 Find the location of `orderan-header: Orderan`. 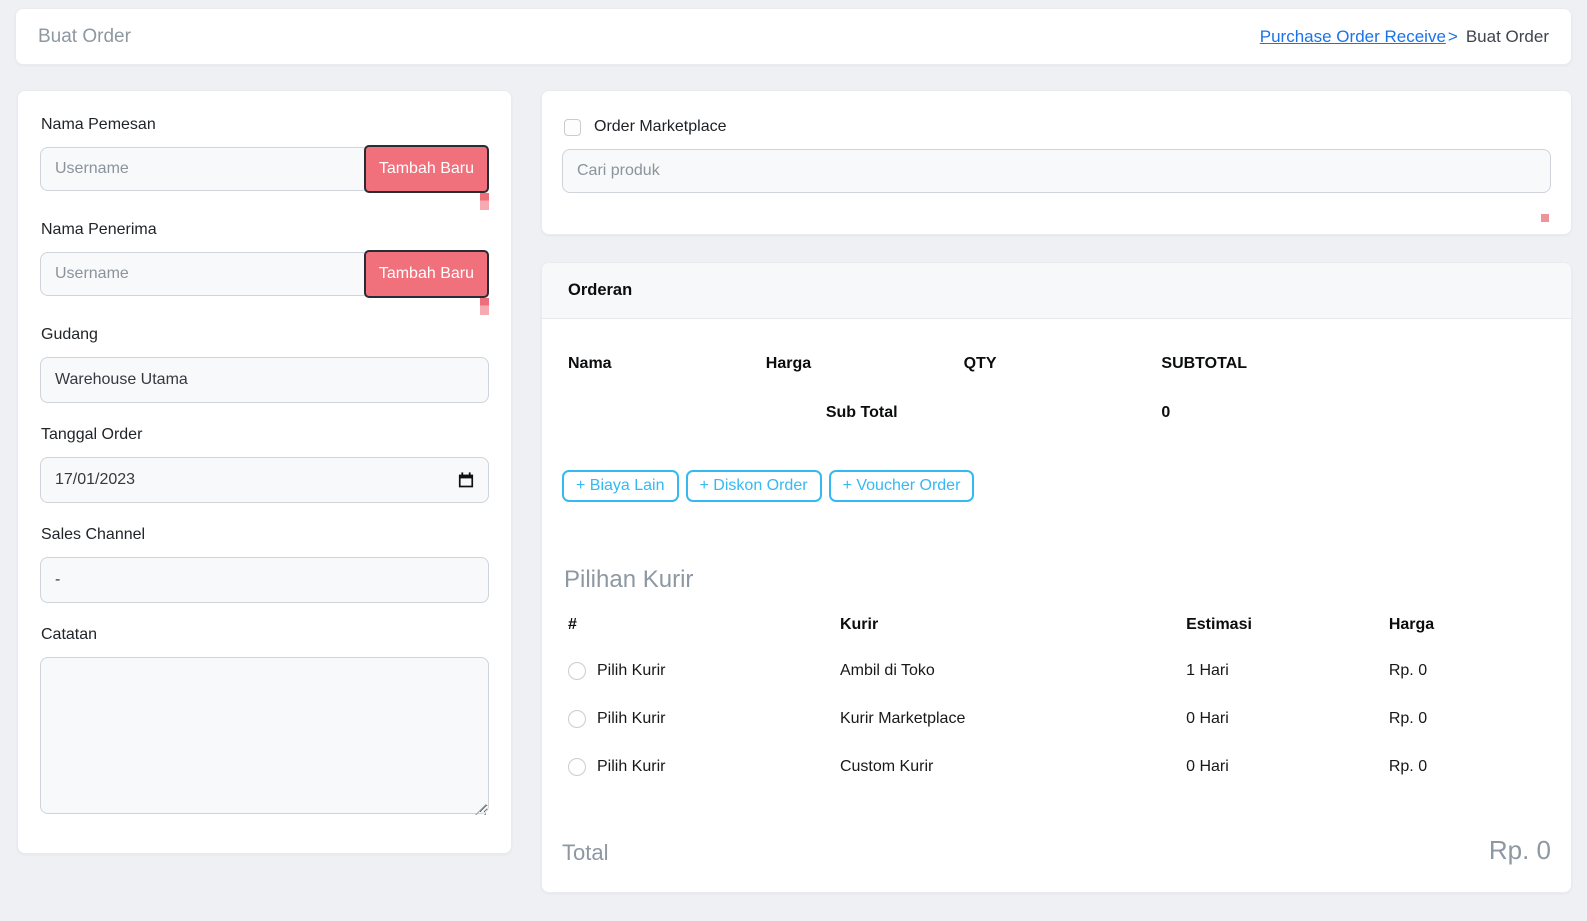

orderan-header: Orderan is located at coordinates (1056, 291).